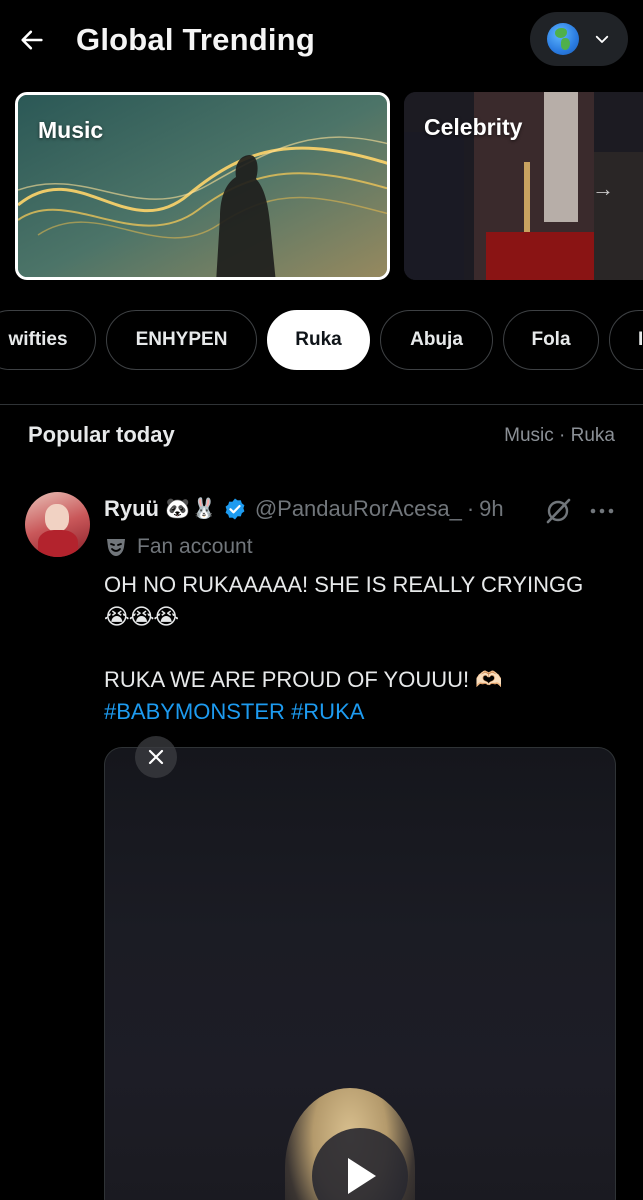 Image resolution: width=643 pixels, height=1200 pixels. What do you see at coordinates (358, 509) in the screenshot?
I see `user-handle: @PandauRorAcesa_` at bounding box center [358, 509].